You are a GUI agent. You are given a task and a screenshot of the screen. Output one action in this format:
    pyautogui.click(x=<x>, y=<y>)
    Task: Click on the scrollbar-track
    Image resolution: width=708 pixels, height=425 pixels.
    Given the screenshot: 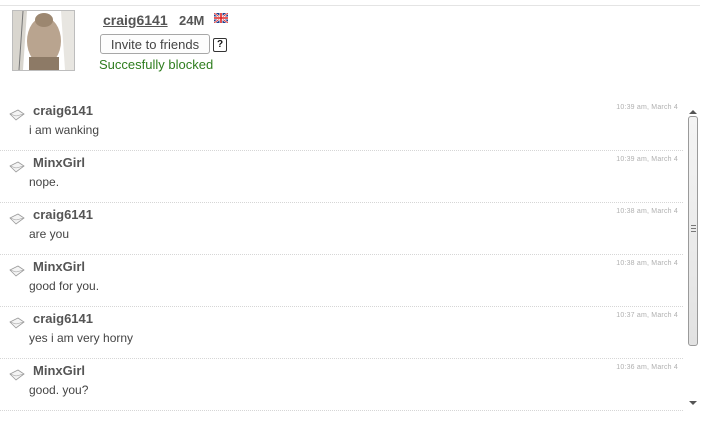 What is the action you would take?
    pyautogui.click(x=693, y=258)
    